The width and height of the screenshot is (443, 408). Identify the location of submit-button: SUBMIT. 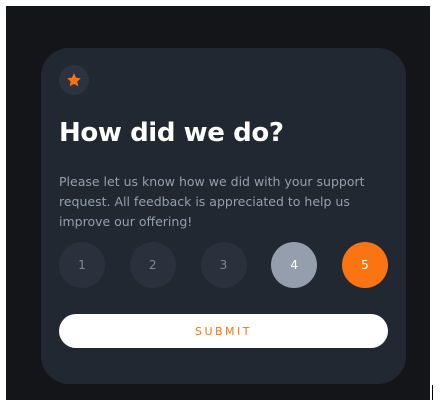
(223, 331).